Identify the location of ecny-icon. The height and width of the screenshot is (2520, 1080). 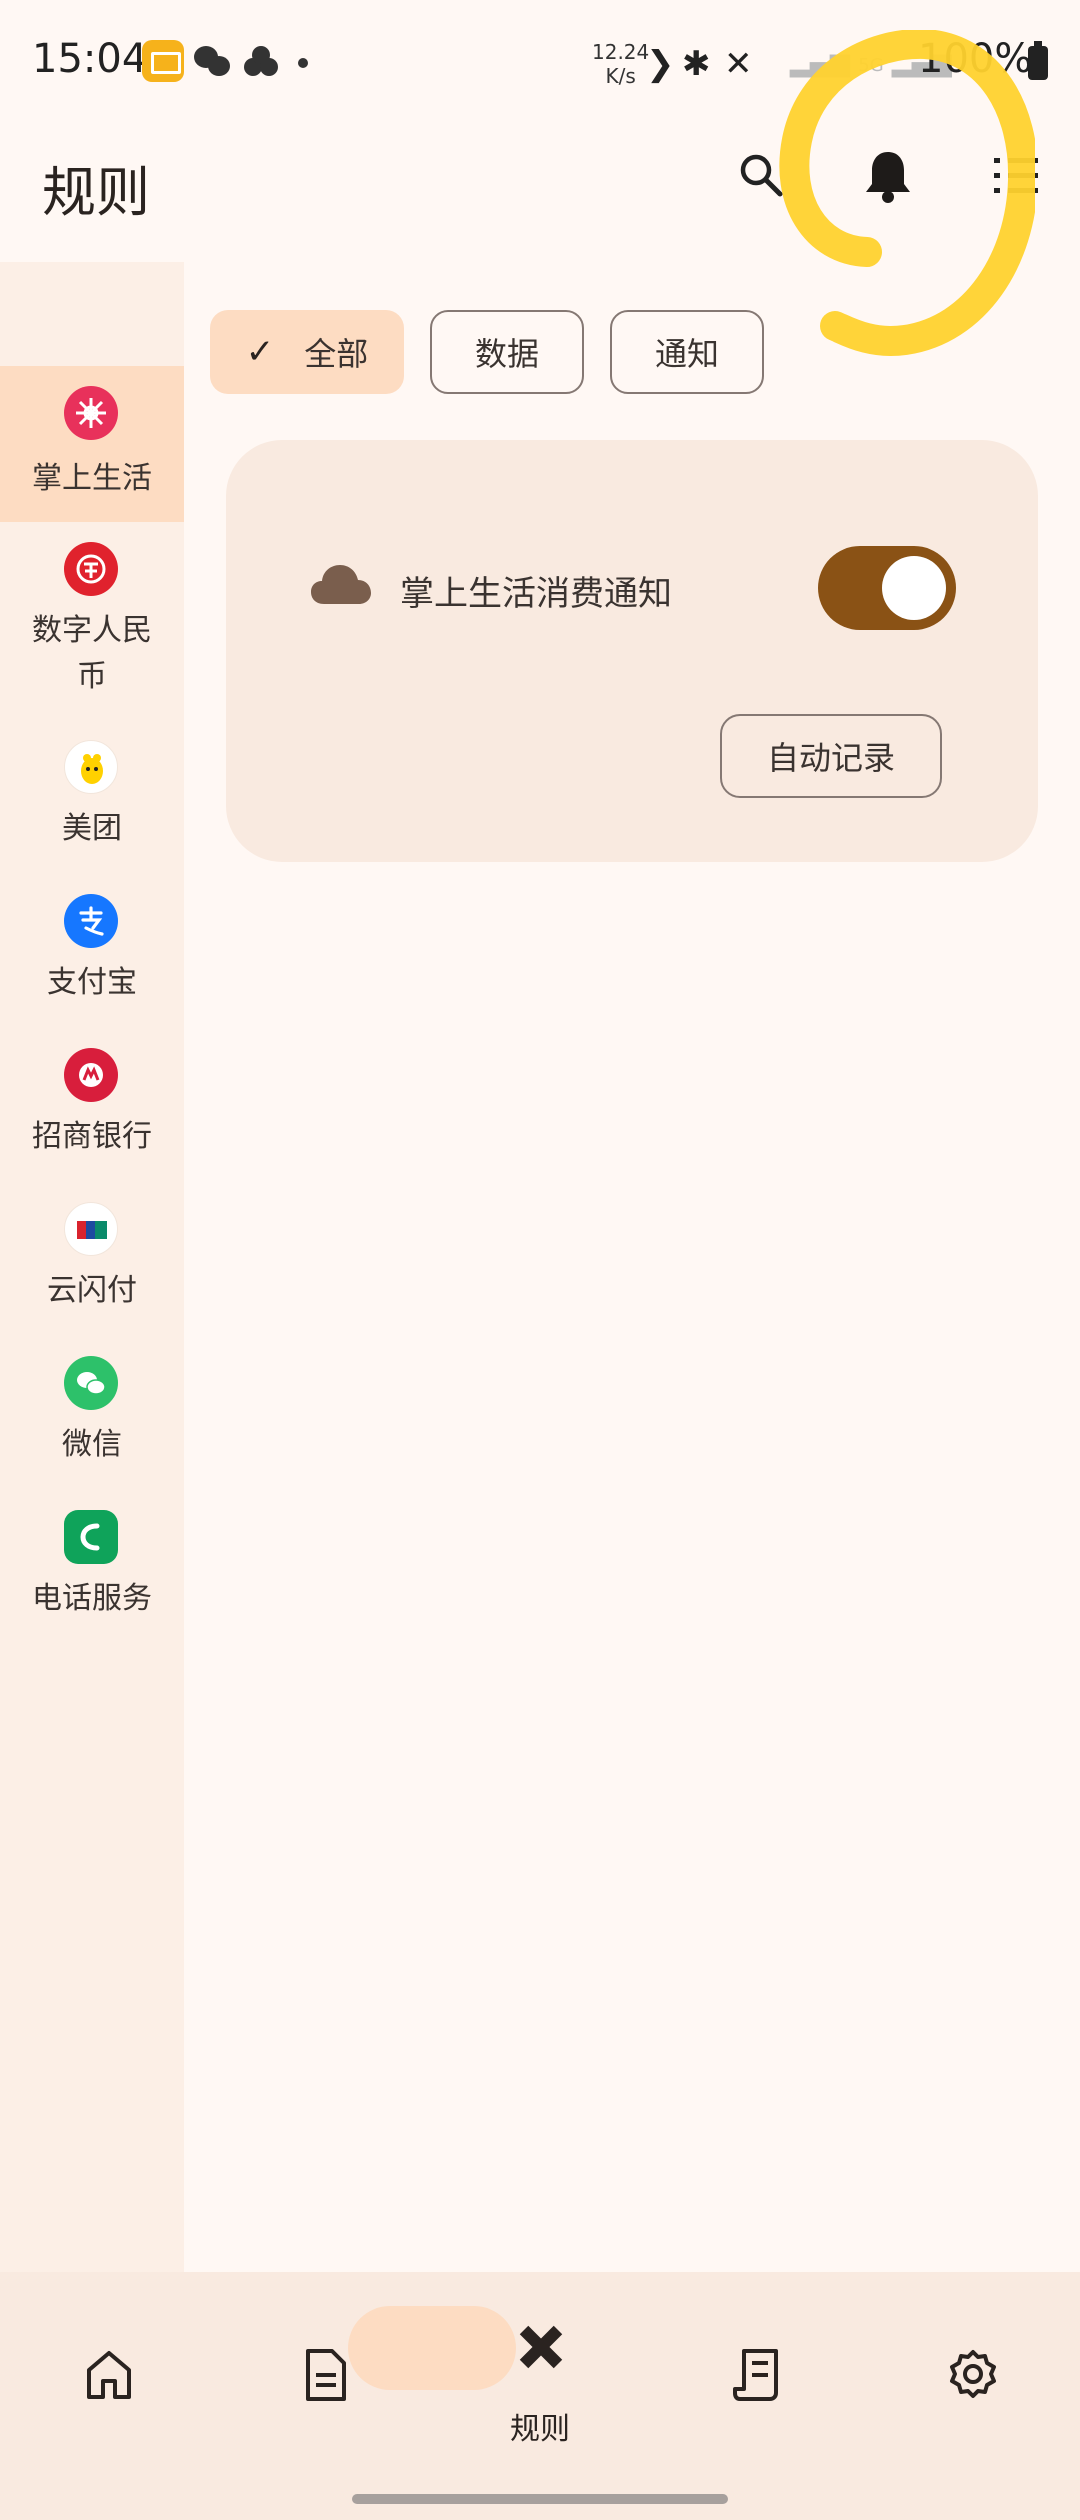
(91, 569).